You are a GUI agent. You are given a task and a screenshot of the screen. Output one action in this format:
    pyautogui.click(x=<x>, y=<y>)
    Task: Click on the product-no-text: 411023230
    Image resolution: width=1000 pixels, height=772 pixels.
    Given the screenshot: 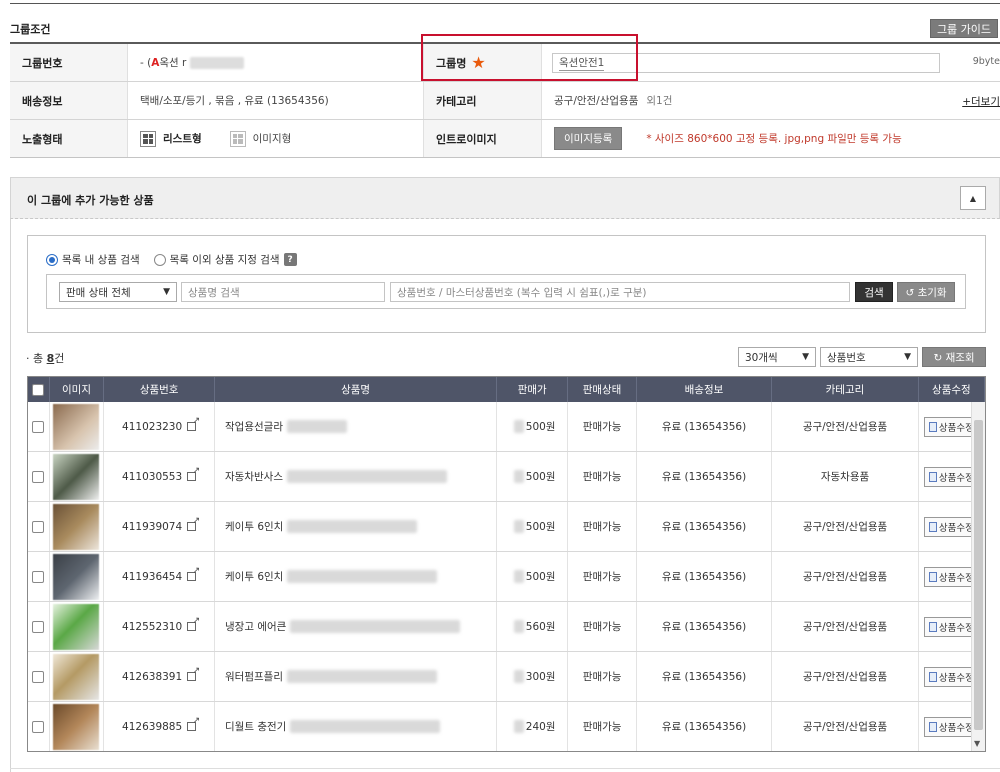 What is the action you would take?
    pyautogui.click(x=152, y=427)
    